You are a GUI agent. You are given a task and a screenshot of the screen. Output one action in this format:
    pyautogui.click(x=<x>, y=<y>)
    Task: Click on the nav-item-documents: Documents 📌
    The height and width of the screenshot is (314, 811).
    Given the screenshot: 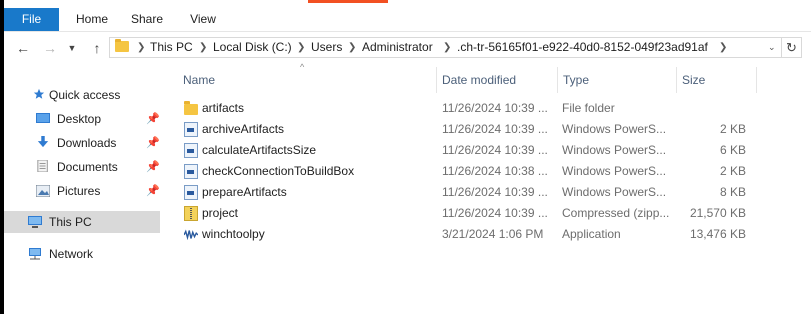 What is the action you would take?
    pyautogui.click(x=82, y=167)
    